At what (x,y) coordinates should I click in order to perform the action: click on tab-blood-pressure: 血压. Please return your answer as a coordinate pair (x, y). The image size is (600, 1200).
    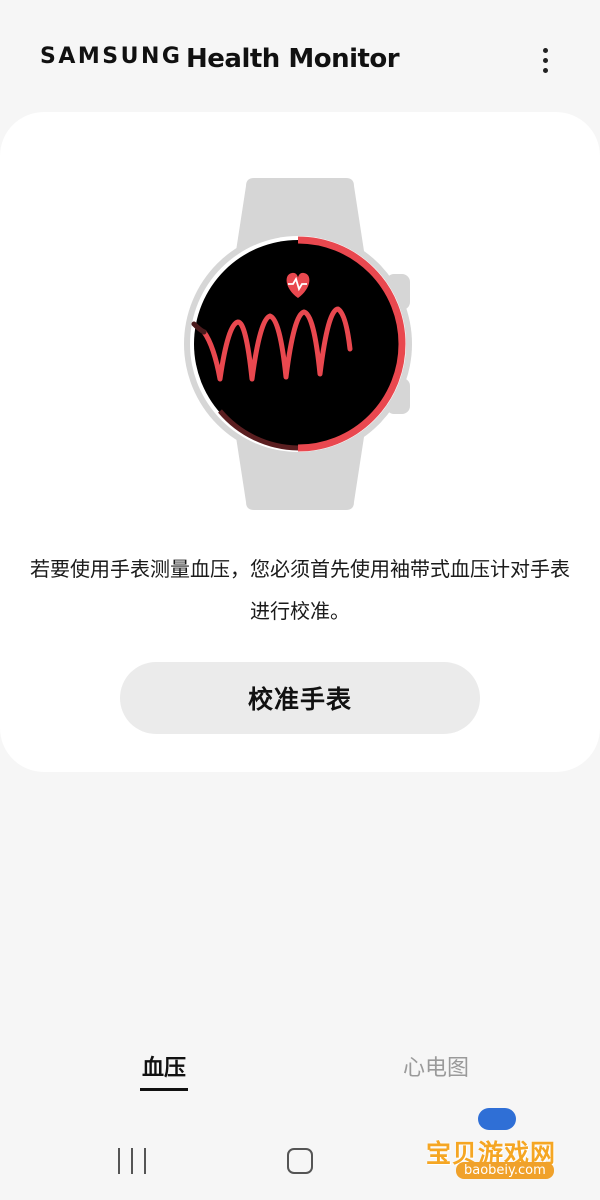
    Looking at the image, I should click on (164, 1070).